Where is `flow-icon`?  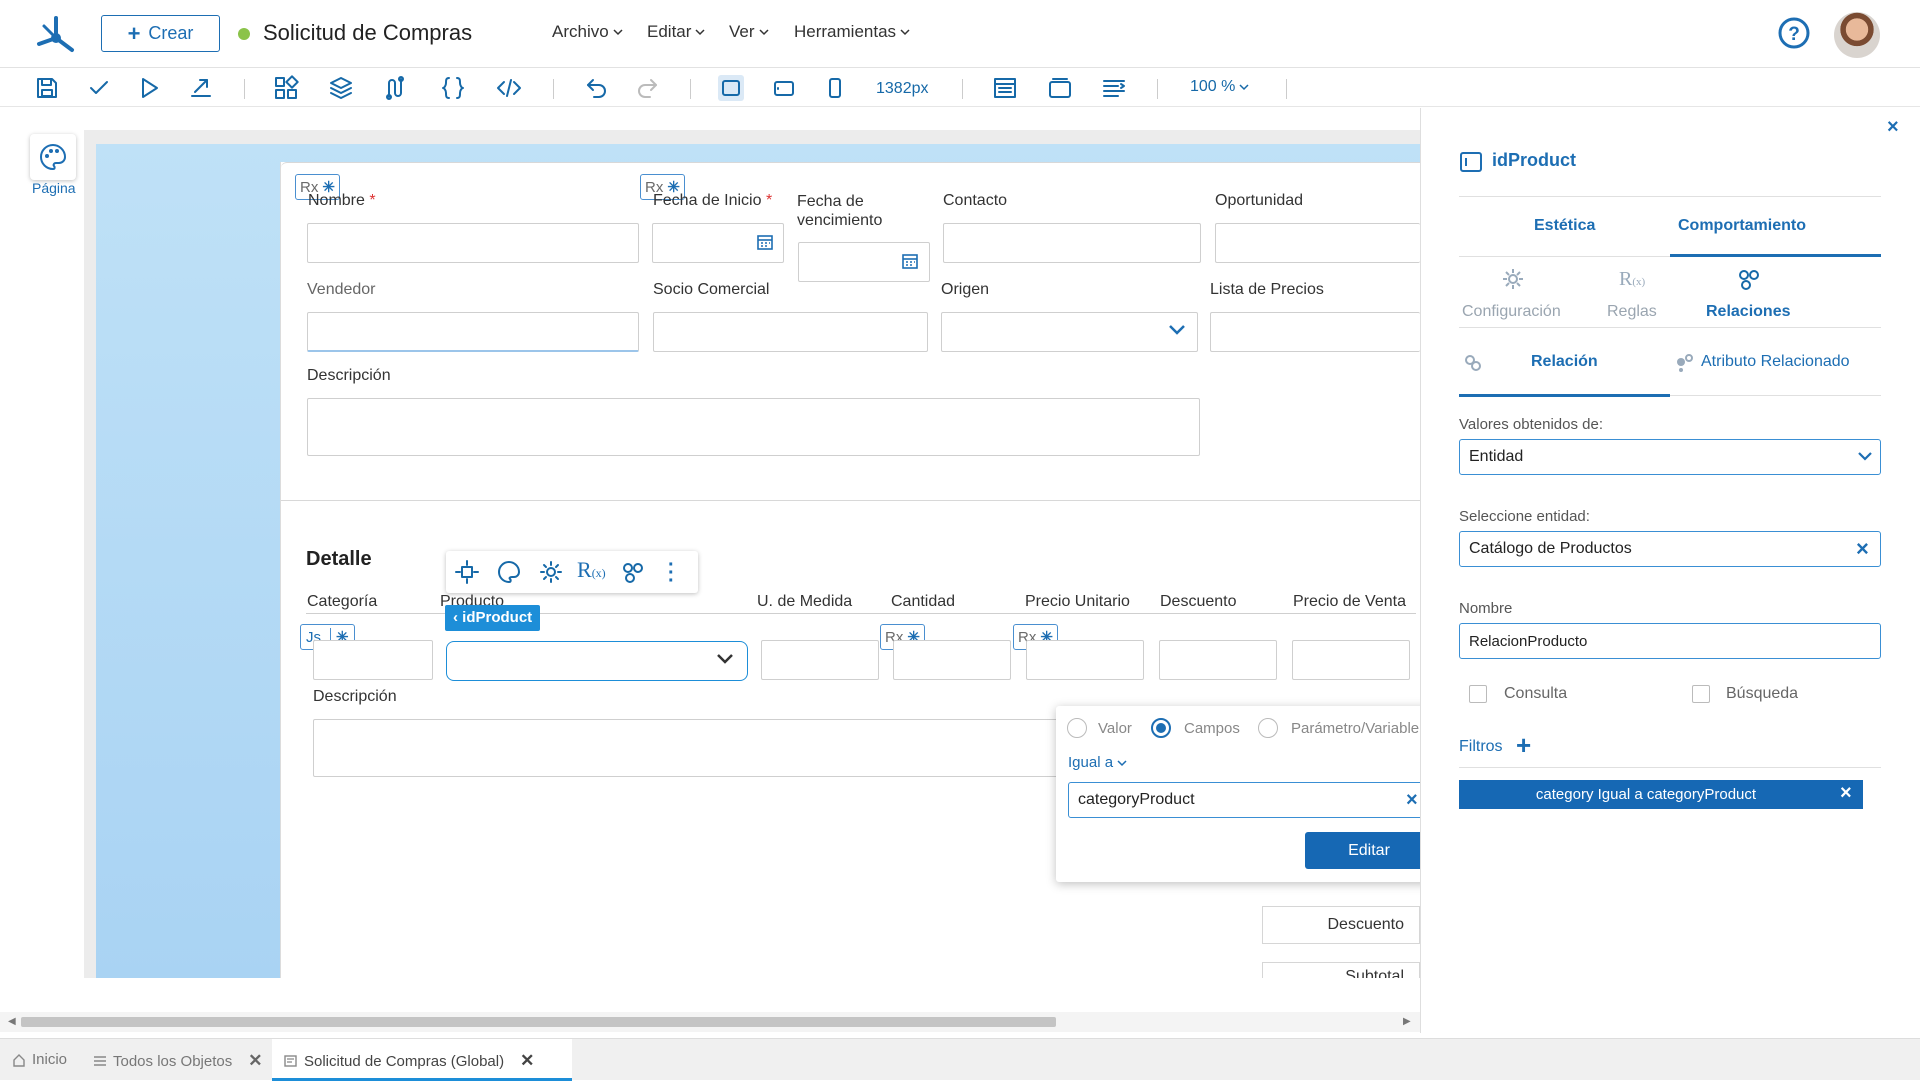
flow-icon is located at coordinates (396, 88).